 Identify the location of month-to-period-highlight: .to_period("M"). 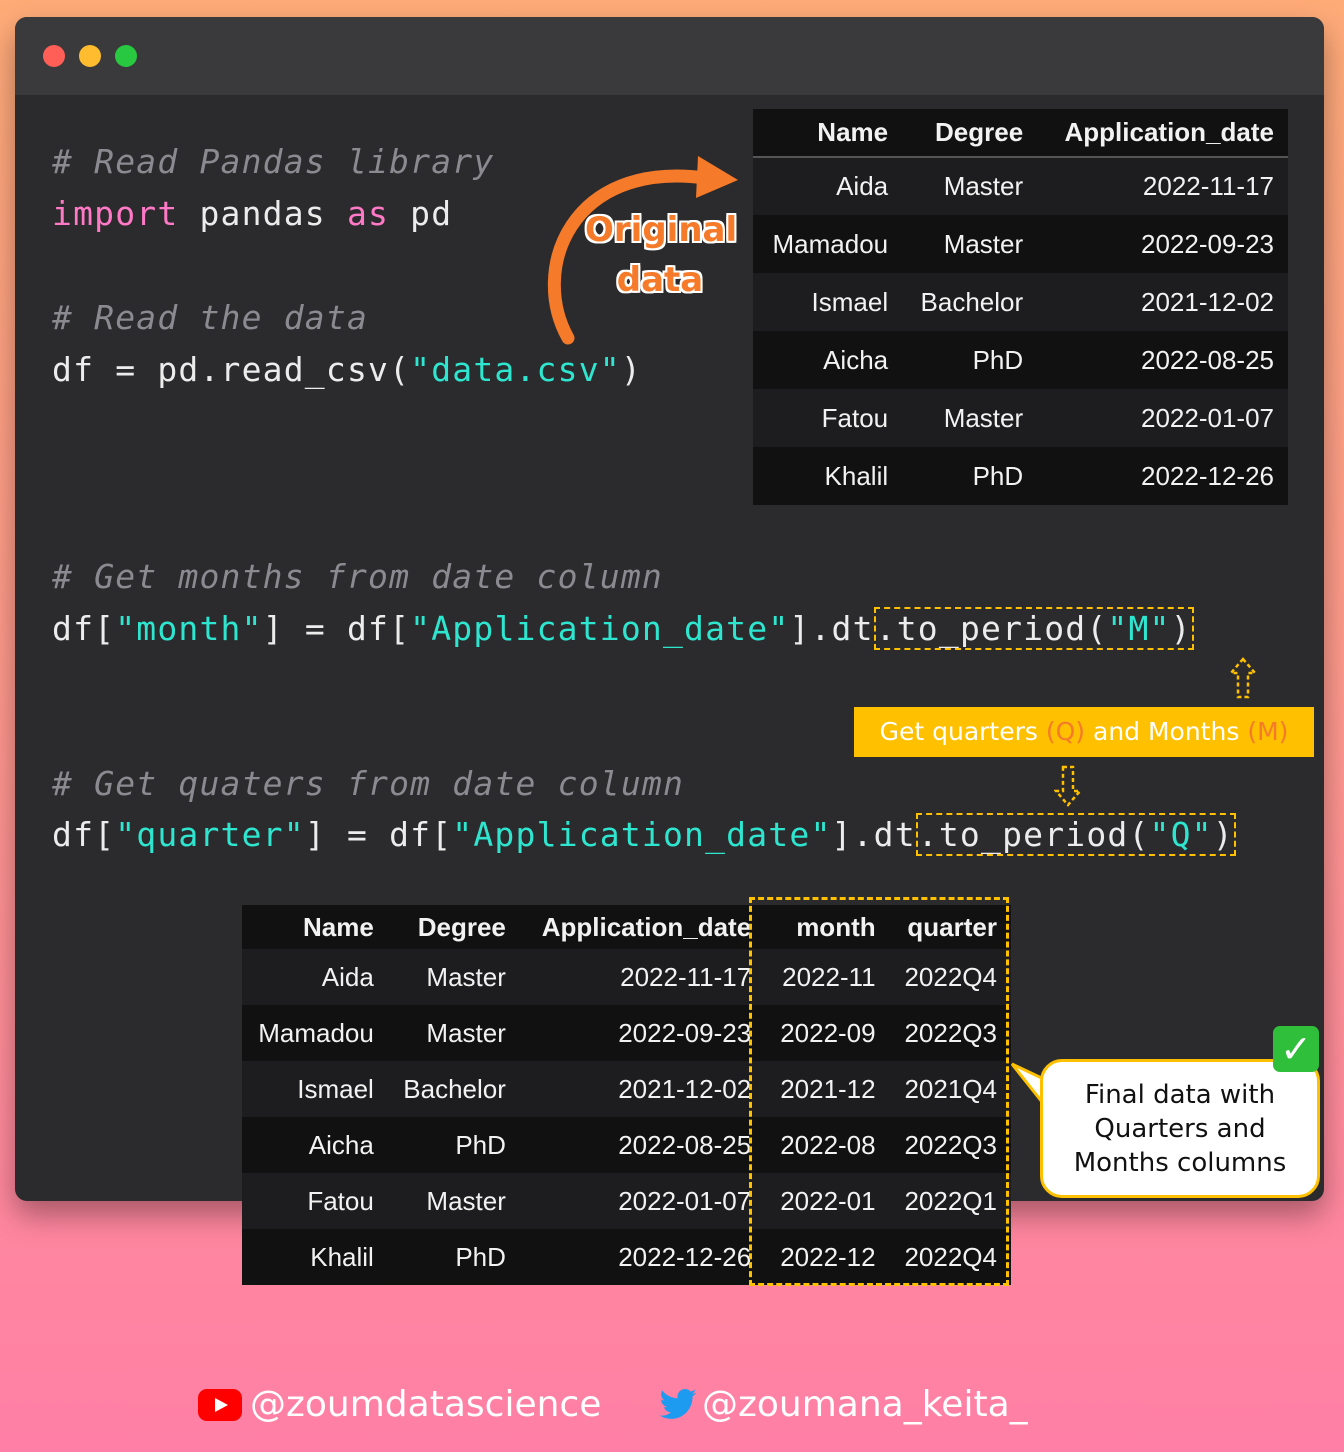
(1033, 628).